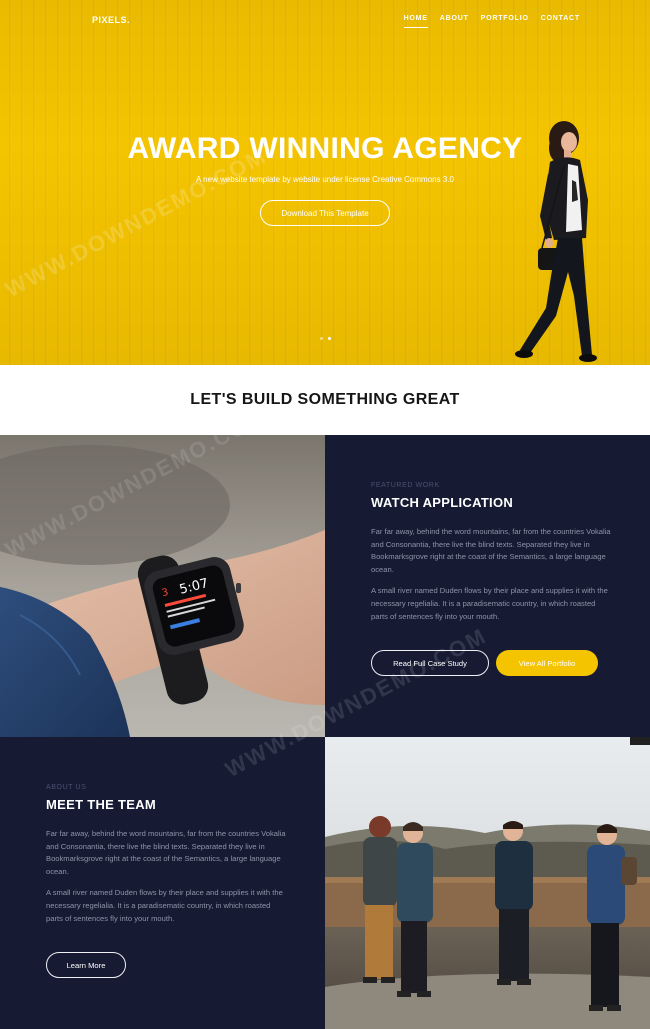  I want to click on learn-more-button: Learn More, so click(86, 965).